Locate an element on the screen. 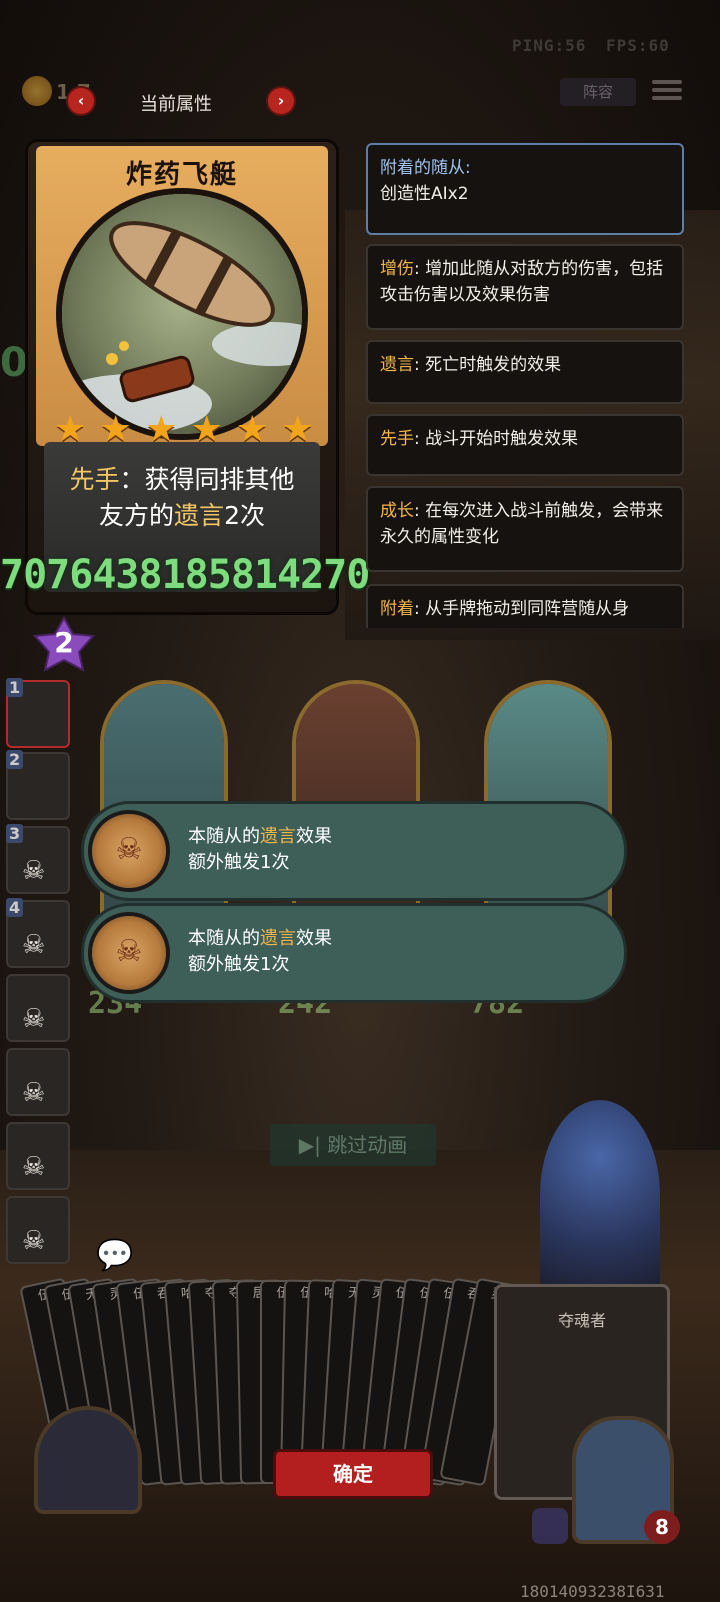 The width and height of the screenshot is (720, 1602). keyword-text: : 死亡时触发的效果 is located at coordinates (488, 365).